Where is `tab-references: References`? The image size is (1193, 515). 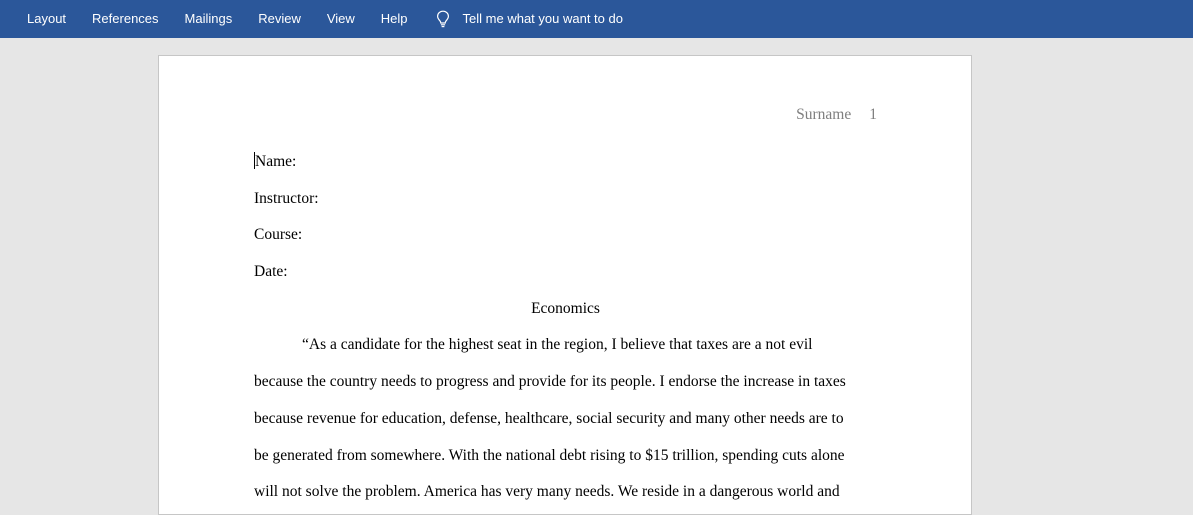 tab-references: References is located at coordinates (125, 19).